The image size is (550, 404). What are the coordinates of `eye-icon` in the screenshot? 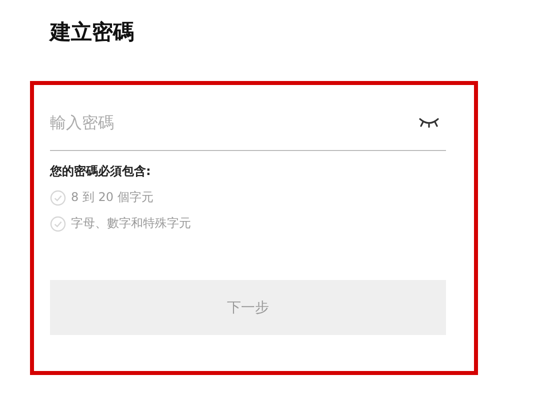 It's located at (429, 122).